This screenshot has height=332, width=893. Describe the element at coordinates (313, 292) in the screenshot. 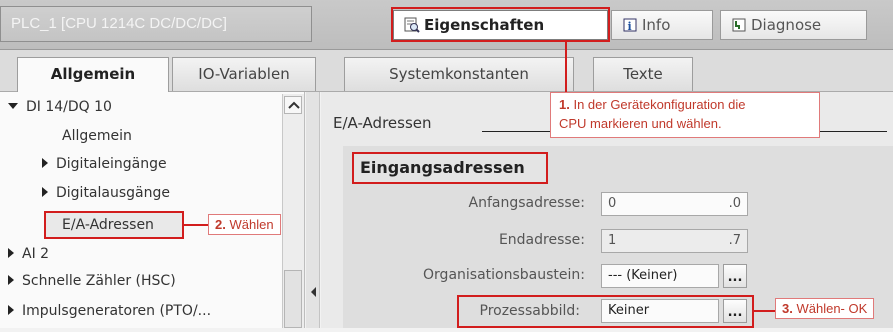

I see `collapse-arrow-icon` at that location.